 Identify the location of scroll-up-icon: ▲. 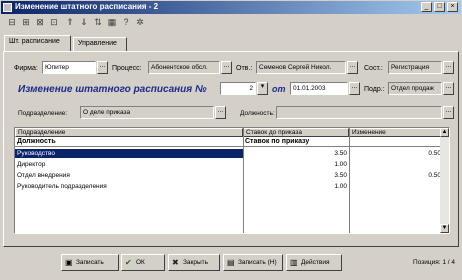
(444, 132).